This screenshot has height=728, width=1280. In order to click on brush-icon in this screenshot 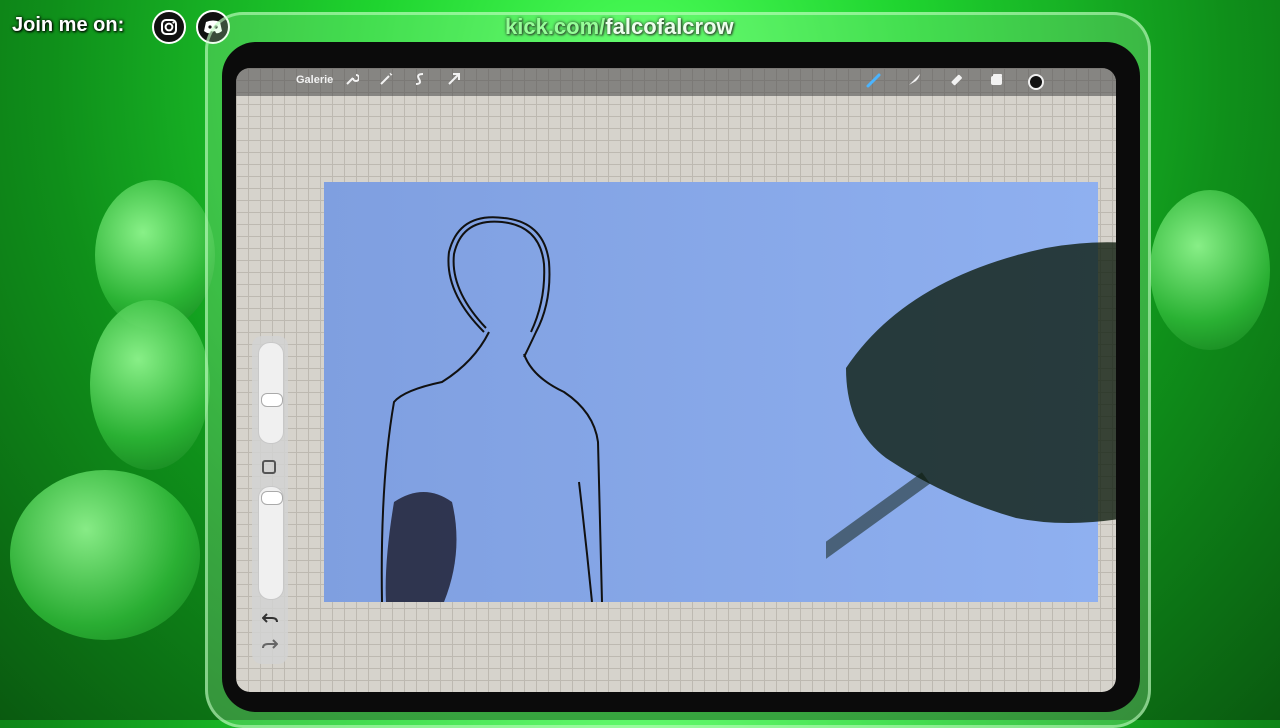, I will do `click(874, 82)`.